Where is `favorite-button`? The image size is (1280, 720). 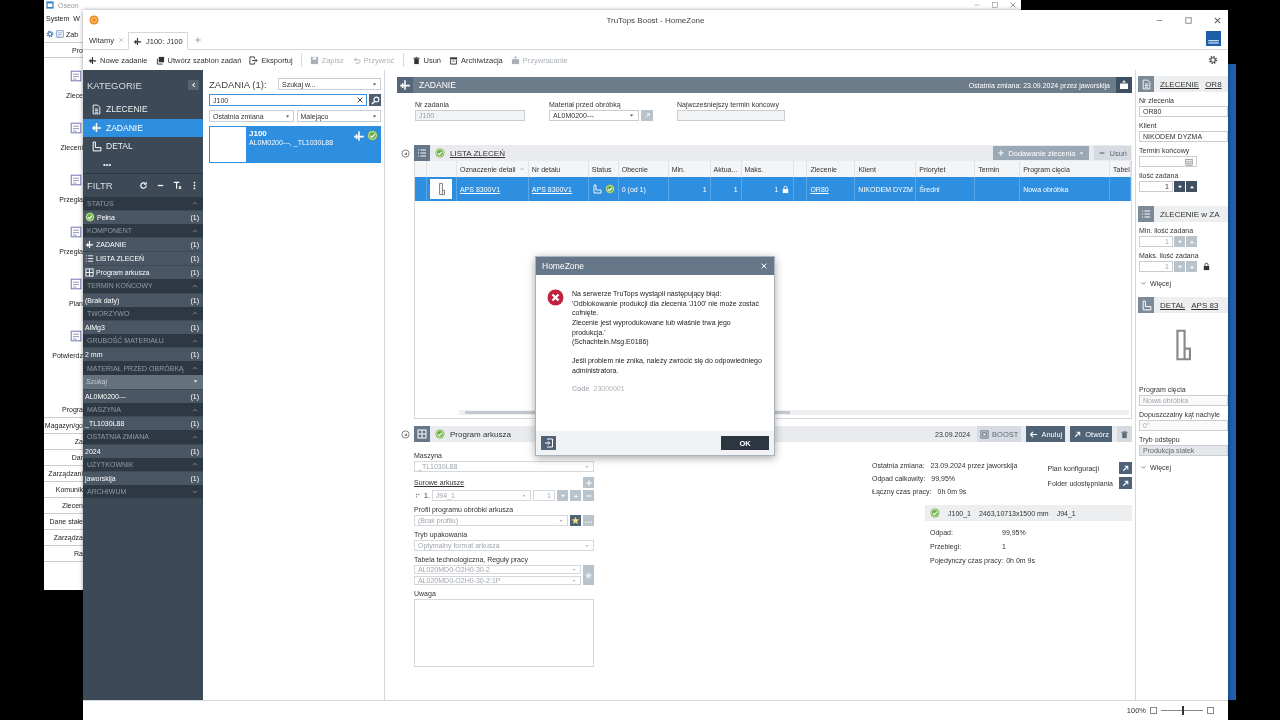
favorite-button is located at coordinates (575, 520).